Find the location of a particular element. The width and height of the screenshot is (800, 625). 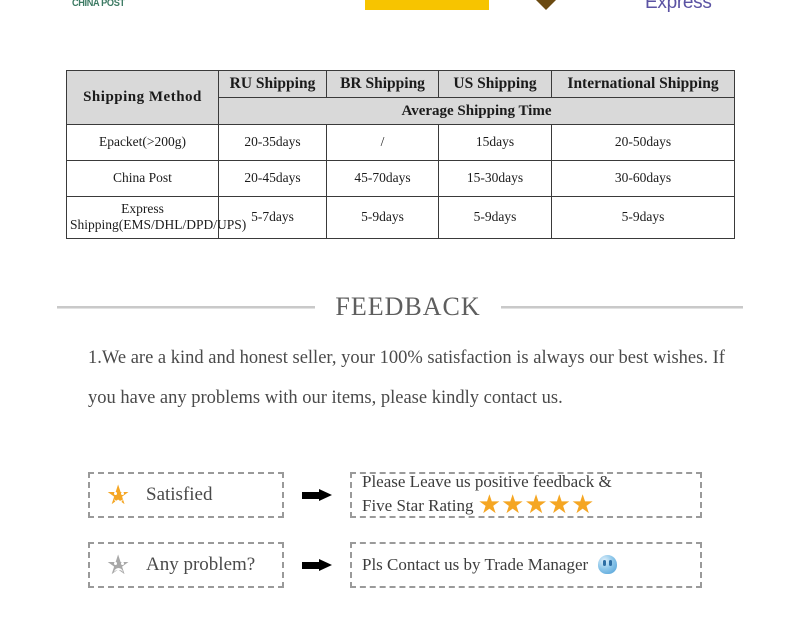

cell-us: 5-9days is located at coordinates (495, 217).